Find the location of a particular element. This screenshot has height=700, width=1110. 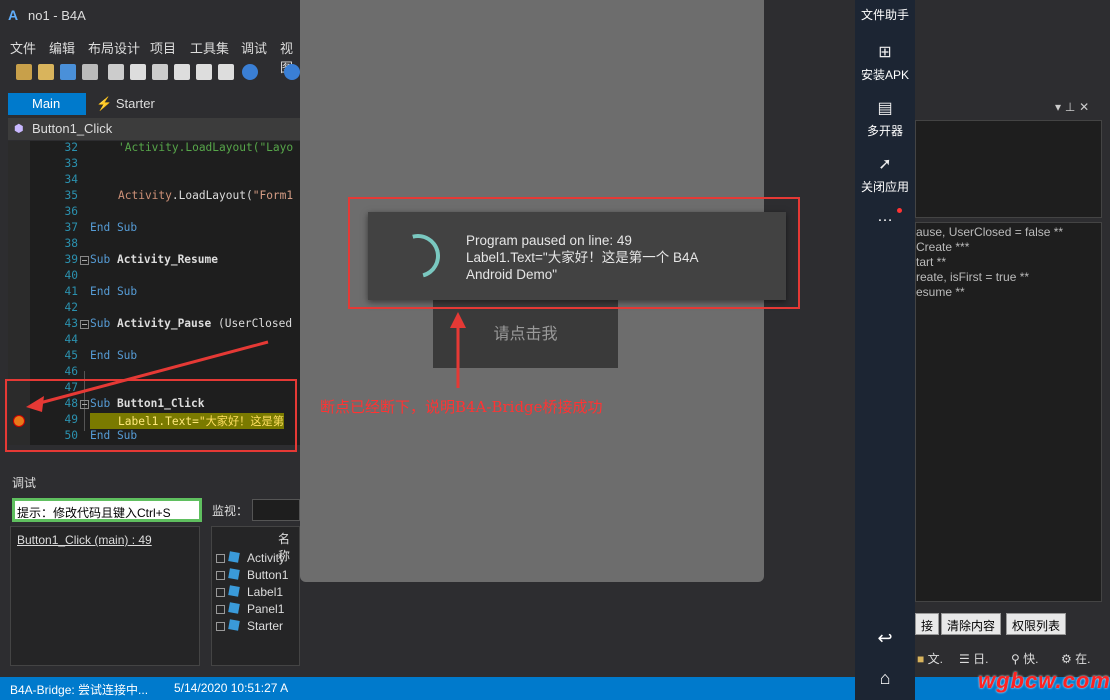

log-icon: ☰ is located at coordinates (964, 659).